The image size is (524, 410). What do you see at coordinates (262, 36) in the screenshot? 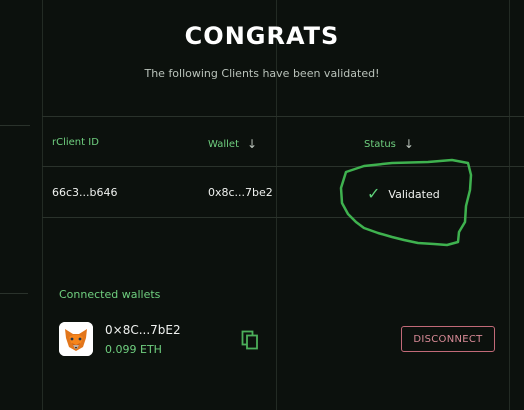
I see `page-title: CONGRATS` at bounding box center [262, 36].